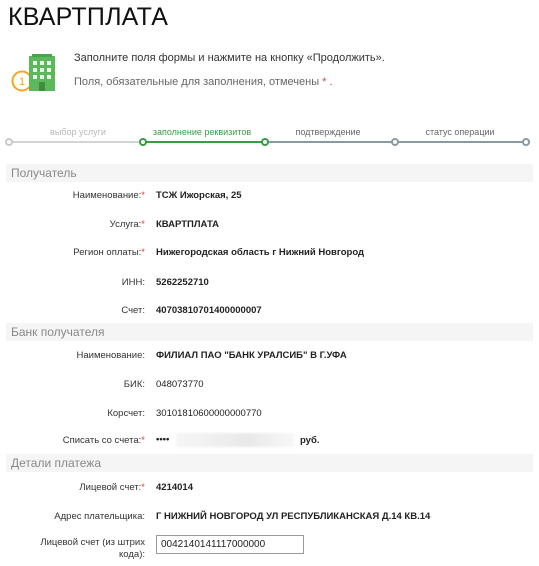  What do you see at coordinates (182, 282) in the screenshot?
I see `inn-value: 5262252710` at bounding box center [182, 282].